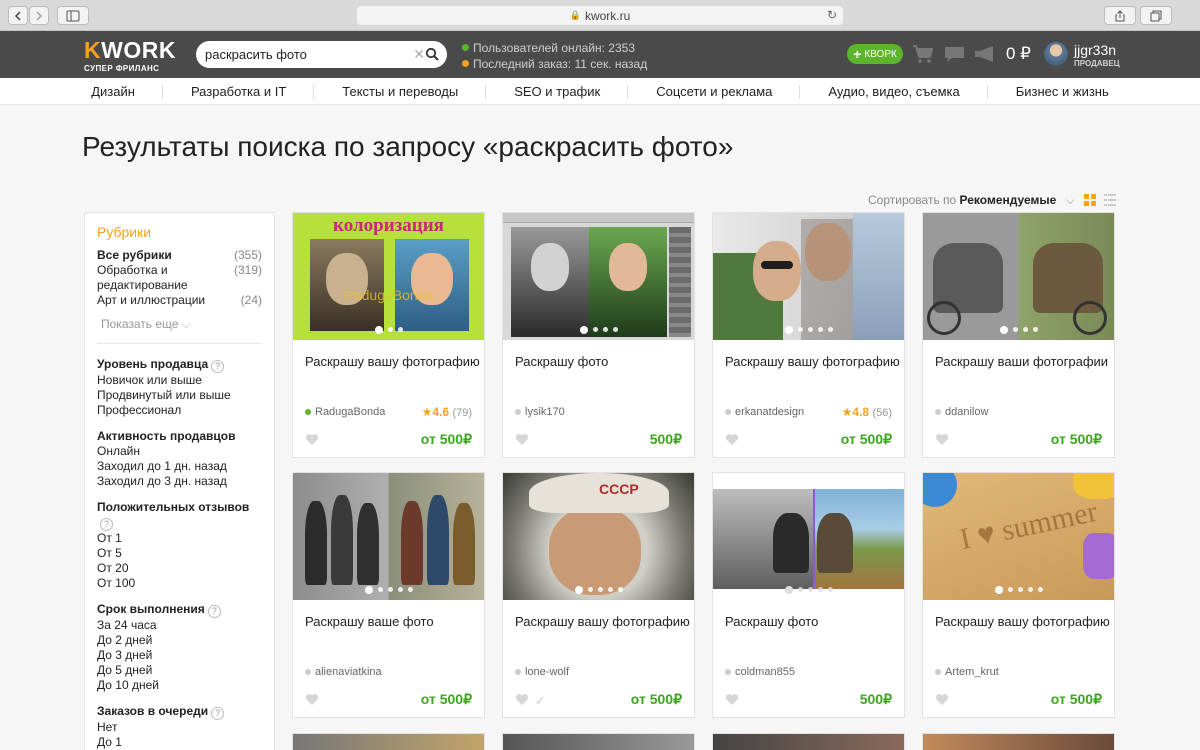 The width and height of the screenshot is (1200, 750). What do you see at coordinates (369, 621) in the screenshot?
I see `card-title: Раскрашу ваше фото` at bounding box center [369, 621].